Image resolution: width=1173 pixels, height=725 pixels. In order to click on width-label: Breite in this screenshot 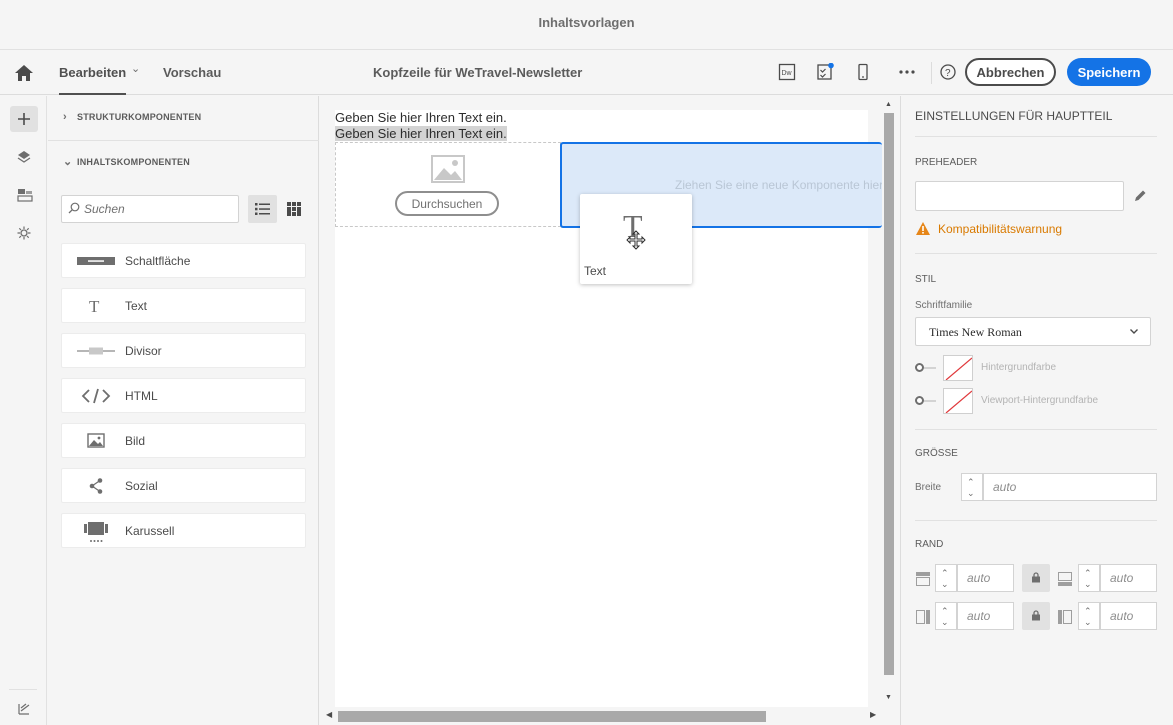, I will do `click(928, 487)`.